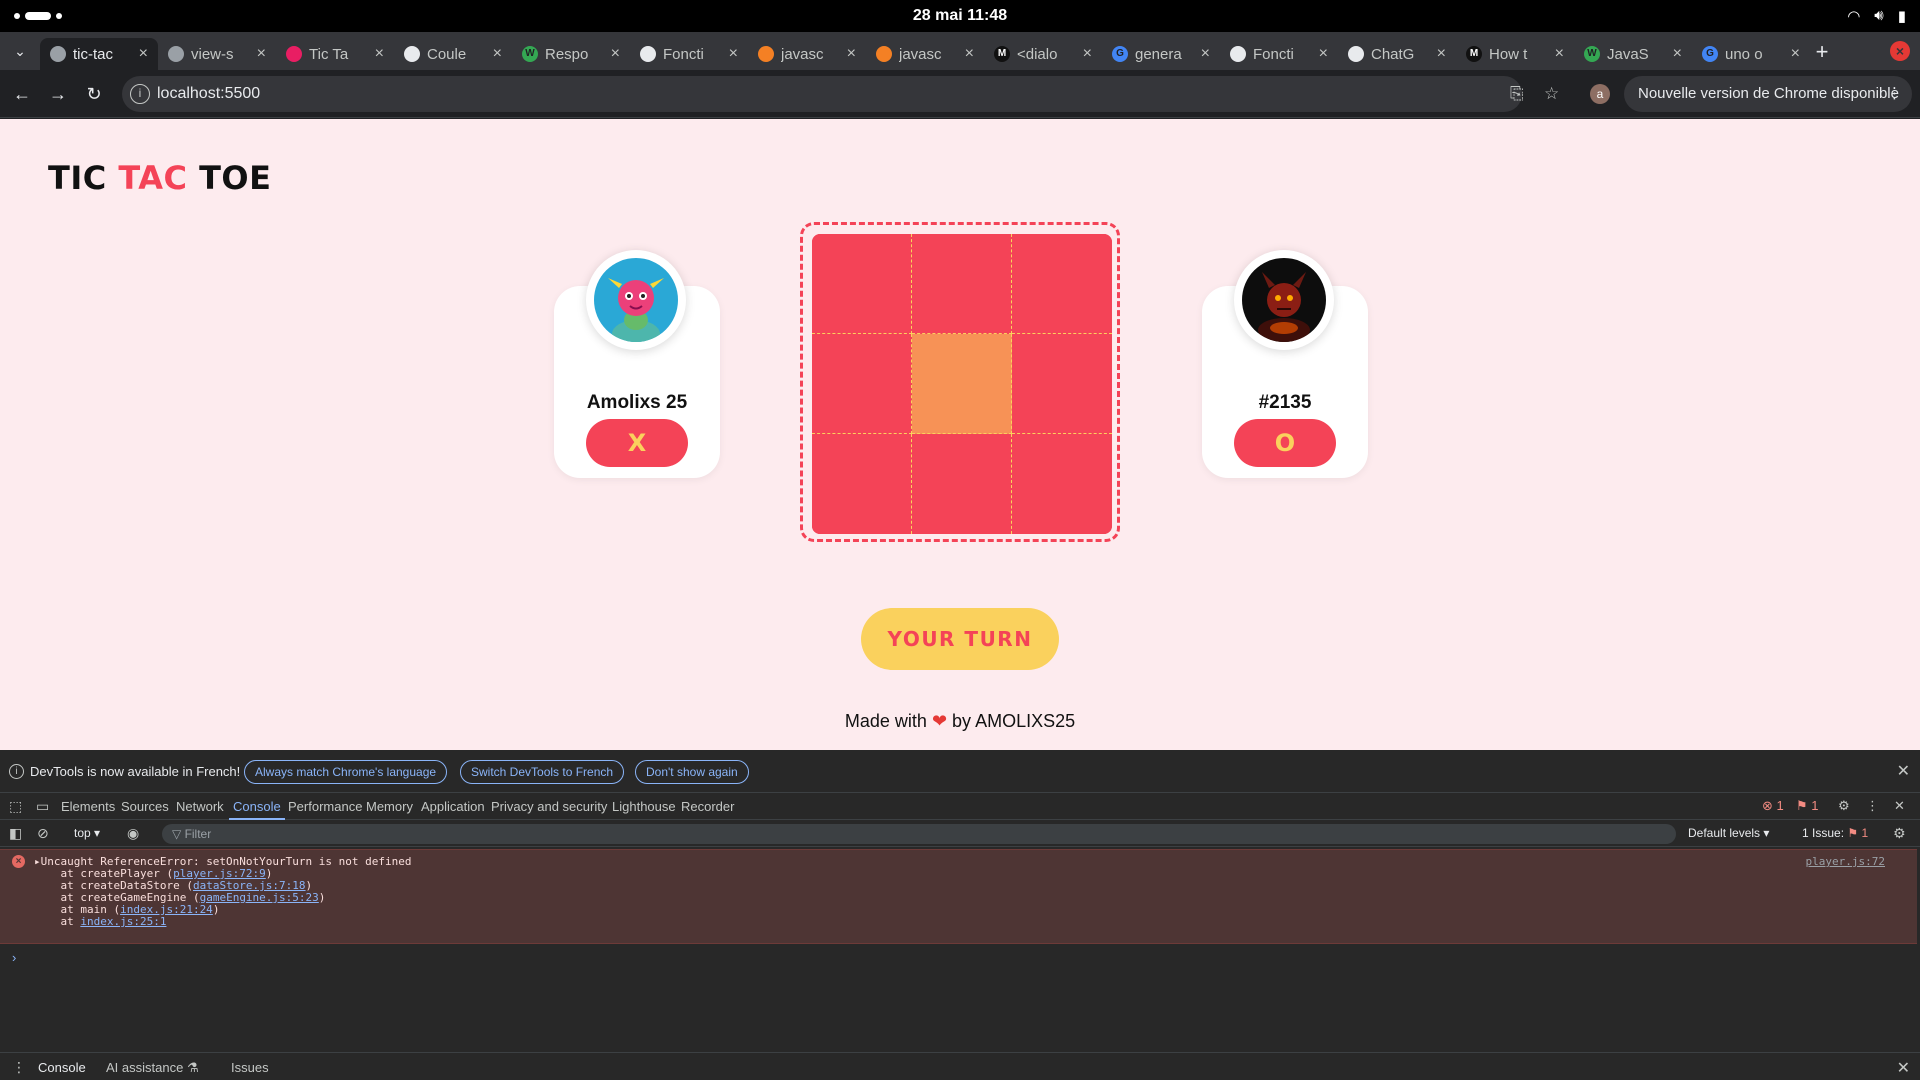 This screenshot has height=1080, width=1920. Describe the element at coordinates (960, 1066) in the screenshot. I see `devtools-drawer: ⋮ Console AI assistance ⚗ Issues ✕` at that location.